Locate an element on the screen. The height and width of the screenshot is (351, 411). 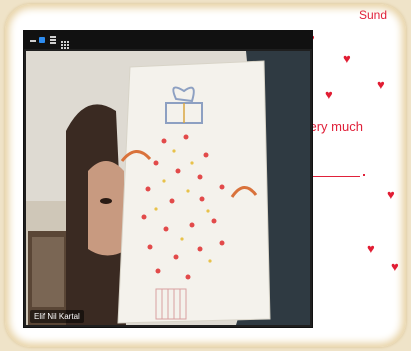
camera-active-icon is located at coordinates (42, 40).